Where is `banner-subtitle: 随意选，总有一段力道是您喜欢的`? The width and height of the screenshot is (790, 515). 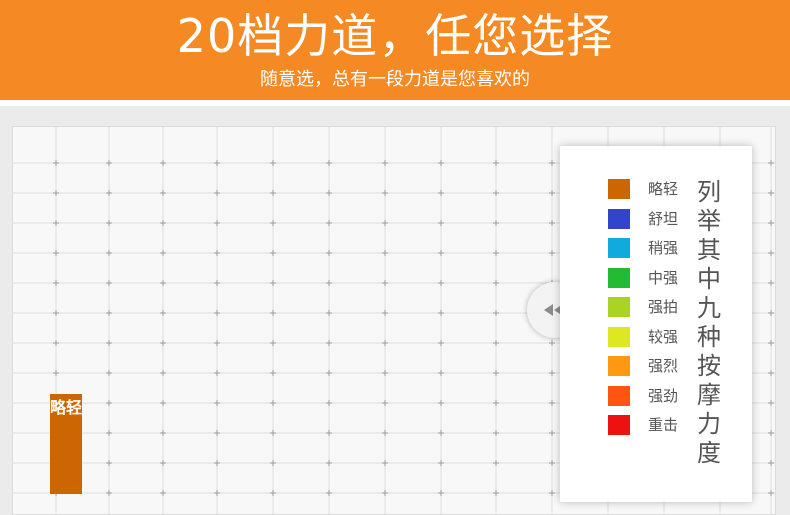
banner-subtitle: 随意选，总有一段力道是您喜欢的 is located at coordinates (395, 79).